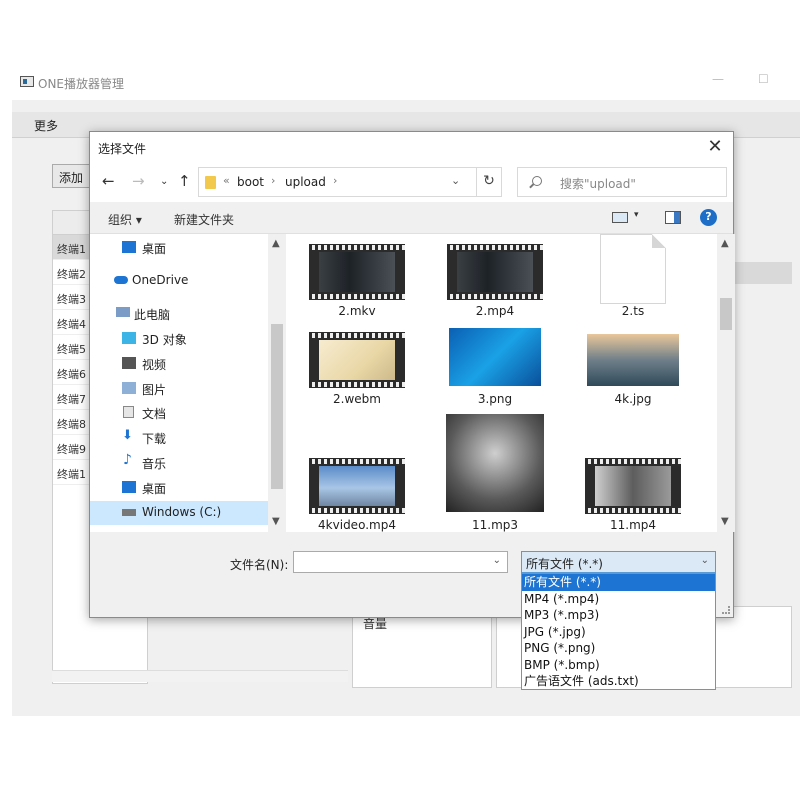 Image resolution: width=800 pixels, height=800 pixels. I want to click on minimize-icon: —, so click(718, 79).